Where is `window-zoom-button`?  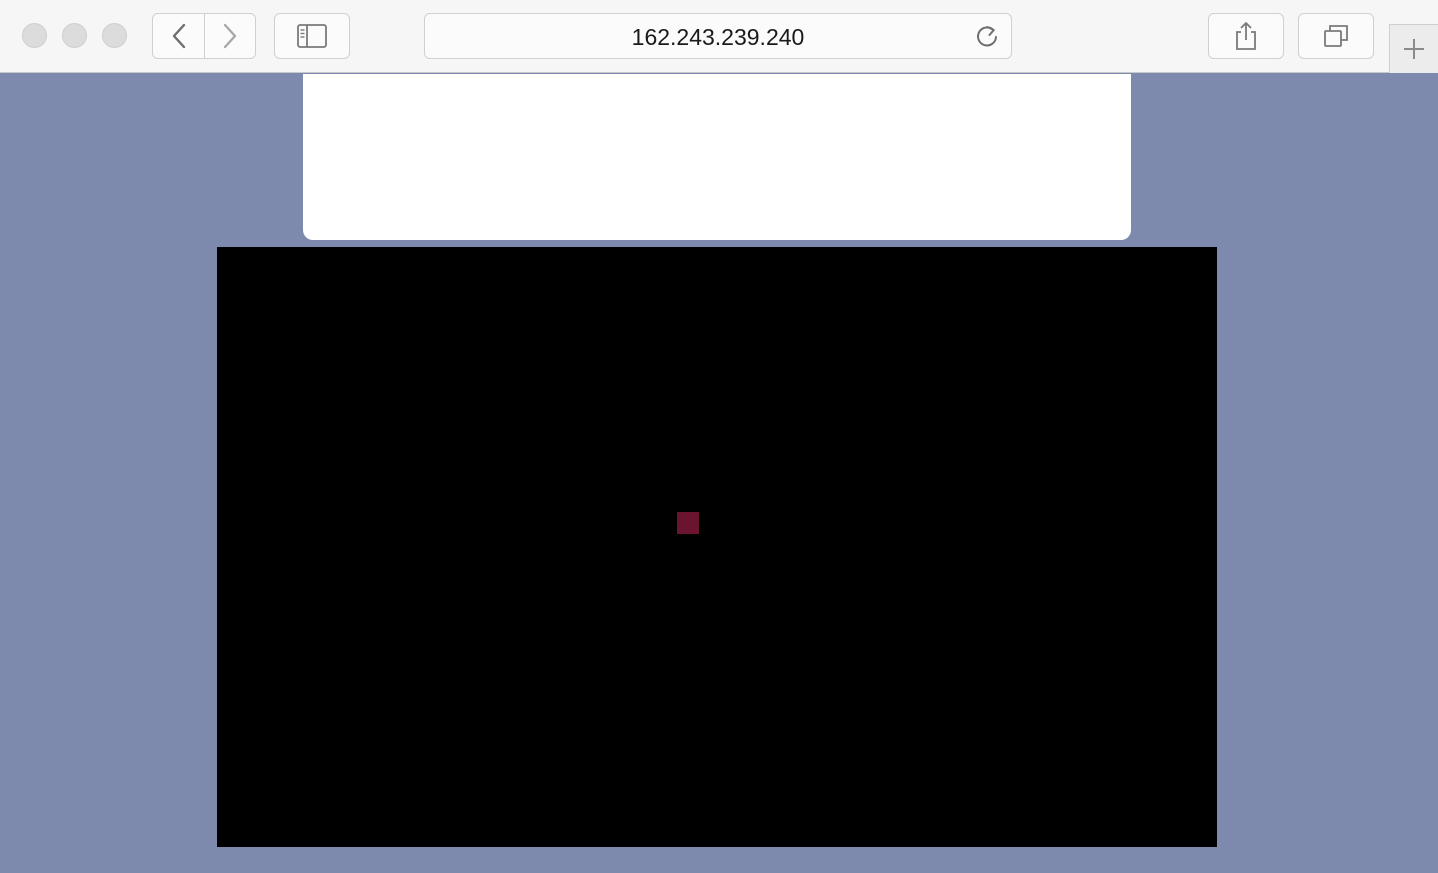 window-zoom-button is located at coordinates (114, 35).